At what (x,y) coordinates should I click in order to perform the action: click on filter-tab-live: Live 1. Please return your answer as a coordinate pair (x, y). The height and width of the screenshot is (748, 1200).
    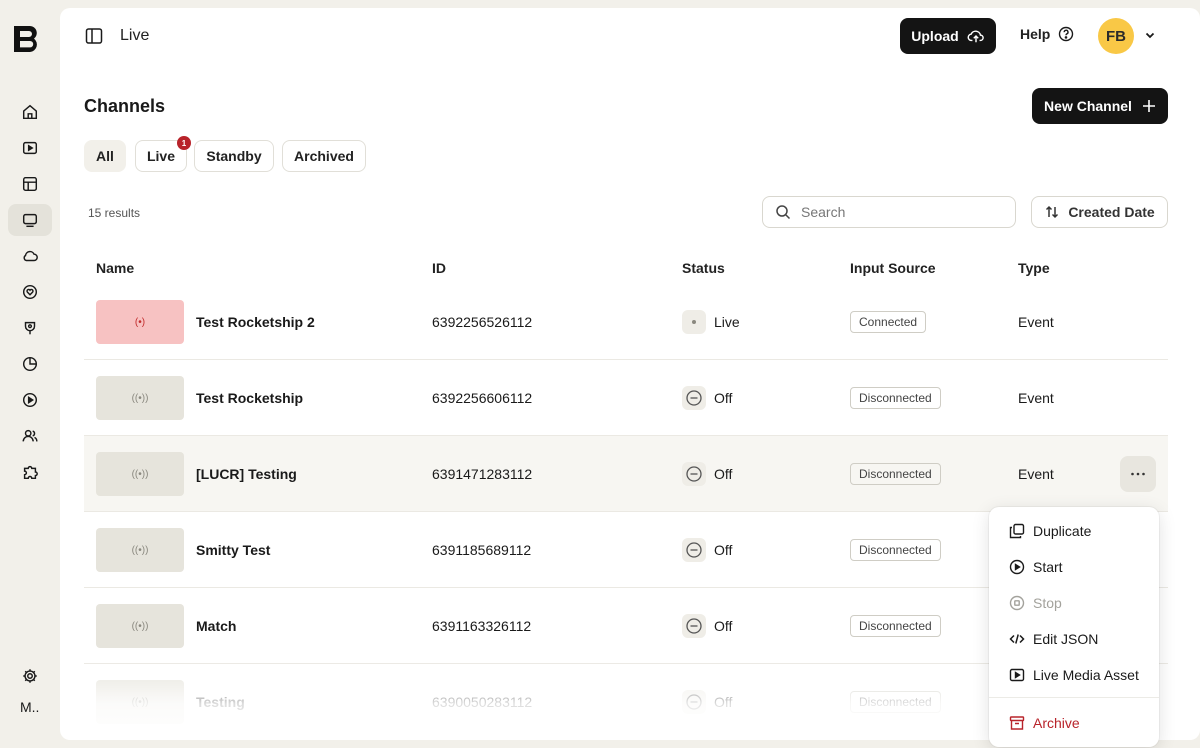
    Looking at the image, I should click on (163, 154).